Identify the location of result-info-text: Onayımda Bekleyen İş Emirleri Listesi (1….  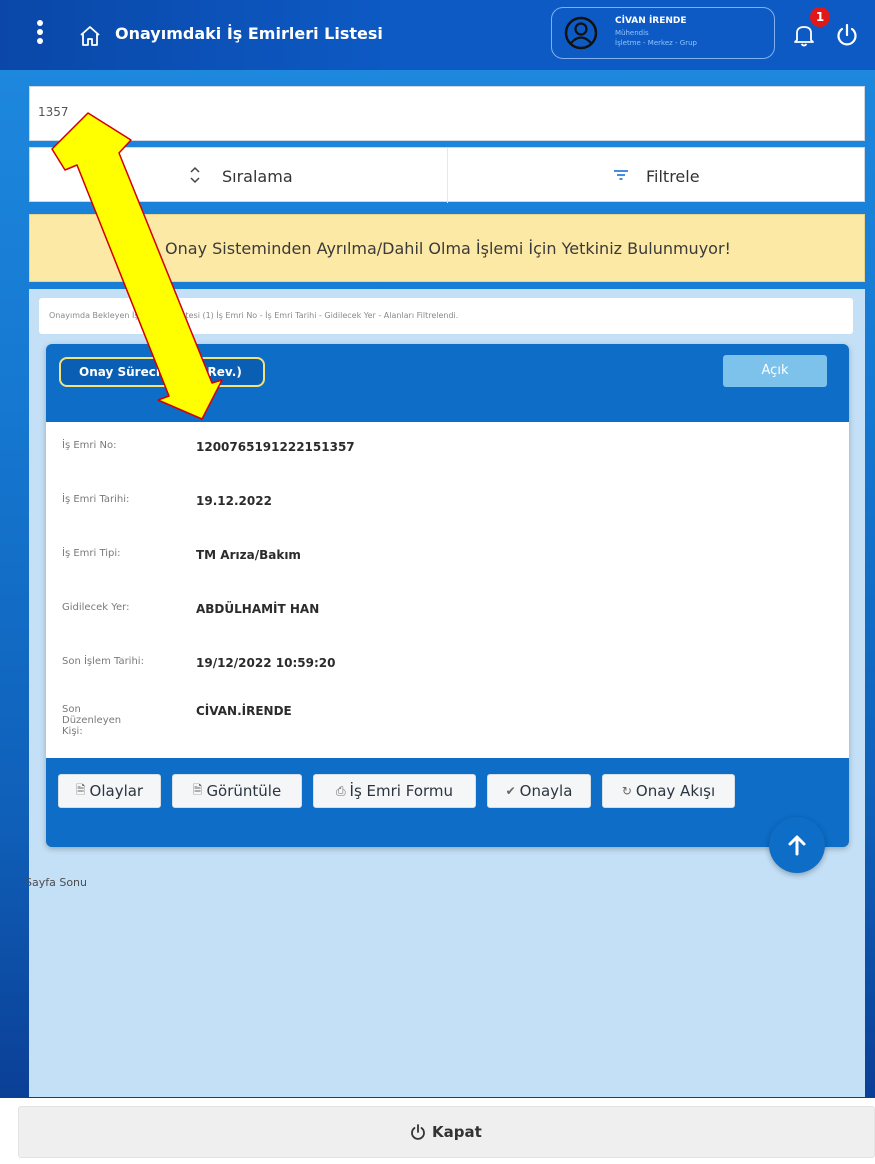
(254, 315).